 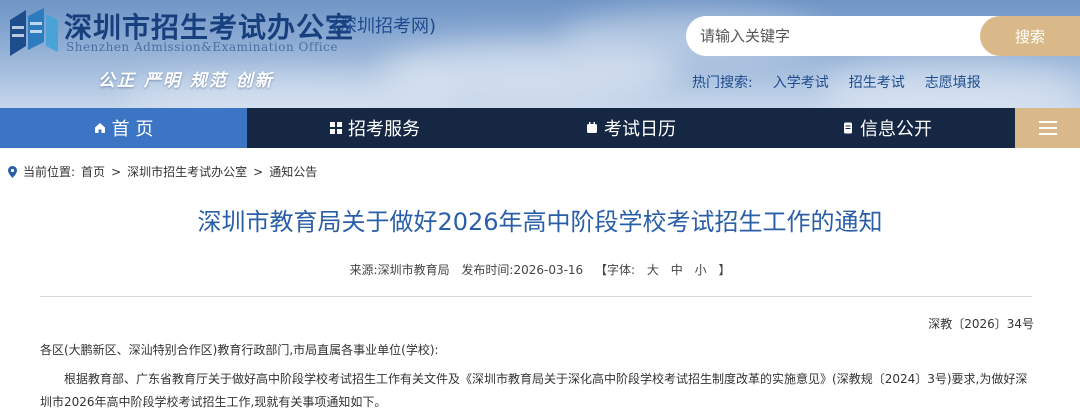 I want to click on home-icon, so click(x=99, y=128).